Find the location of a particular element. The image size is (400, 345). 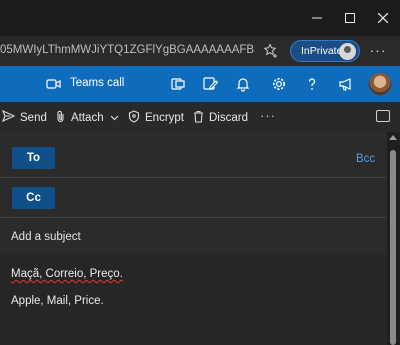

outlook-header: Teams call is located at coordinates (200, 84).